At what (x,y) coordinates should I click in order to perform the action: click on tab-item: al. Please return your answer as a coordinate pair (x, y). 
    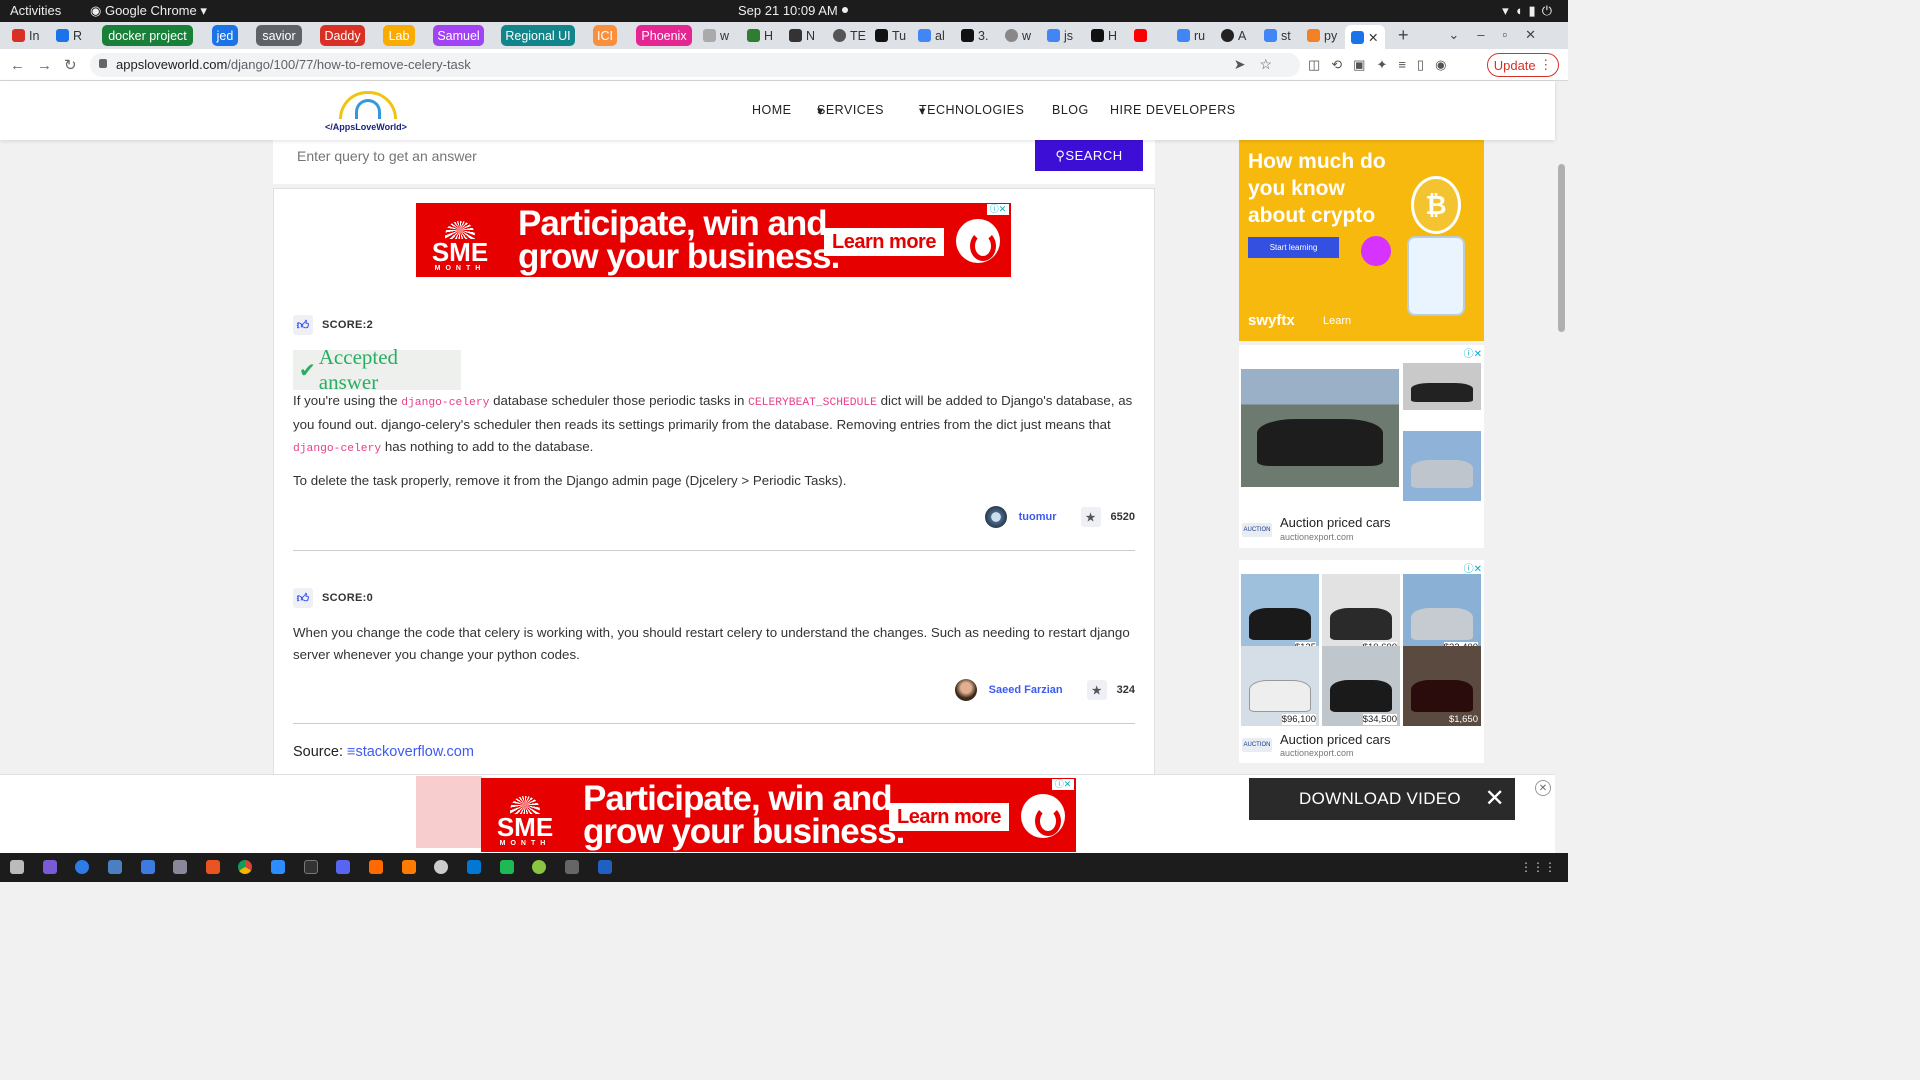
    Looking at the image, I should click on (935, 35).